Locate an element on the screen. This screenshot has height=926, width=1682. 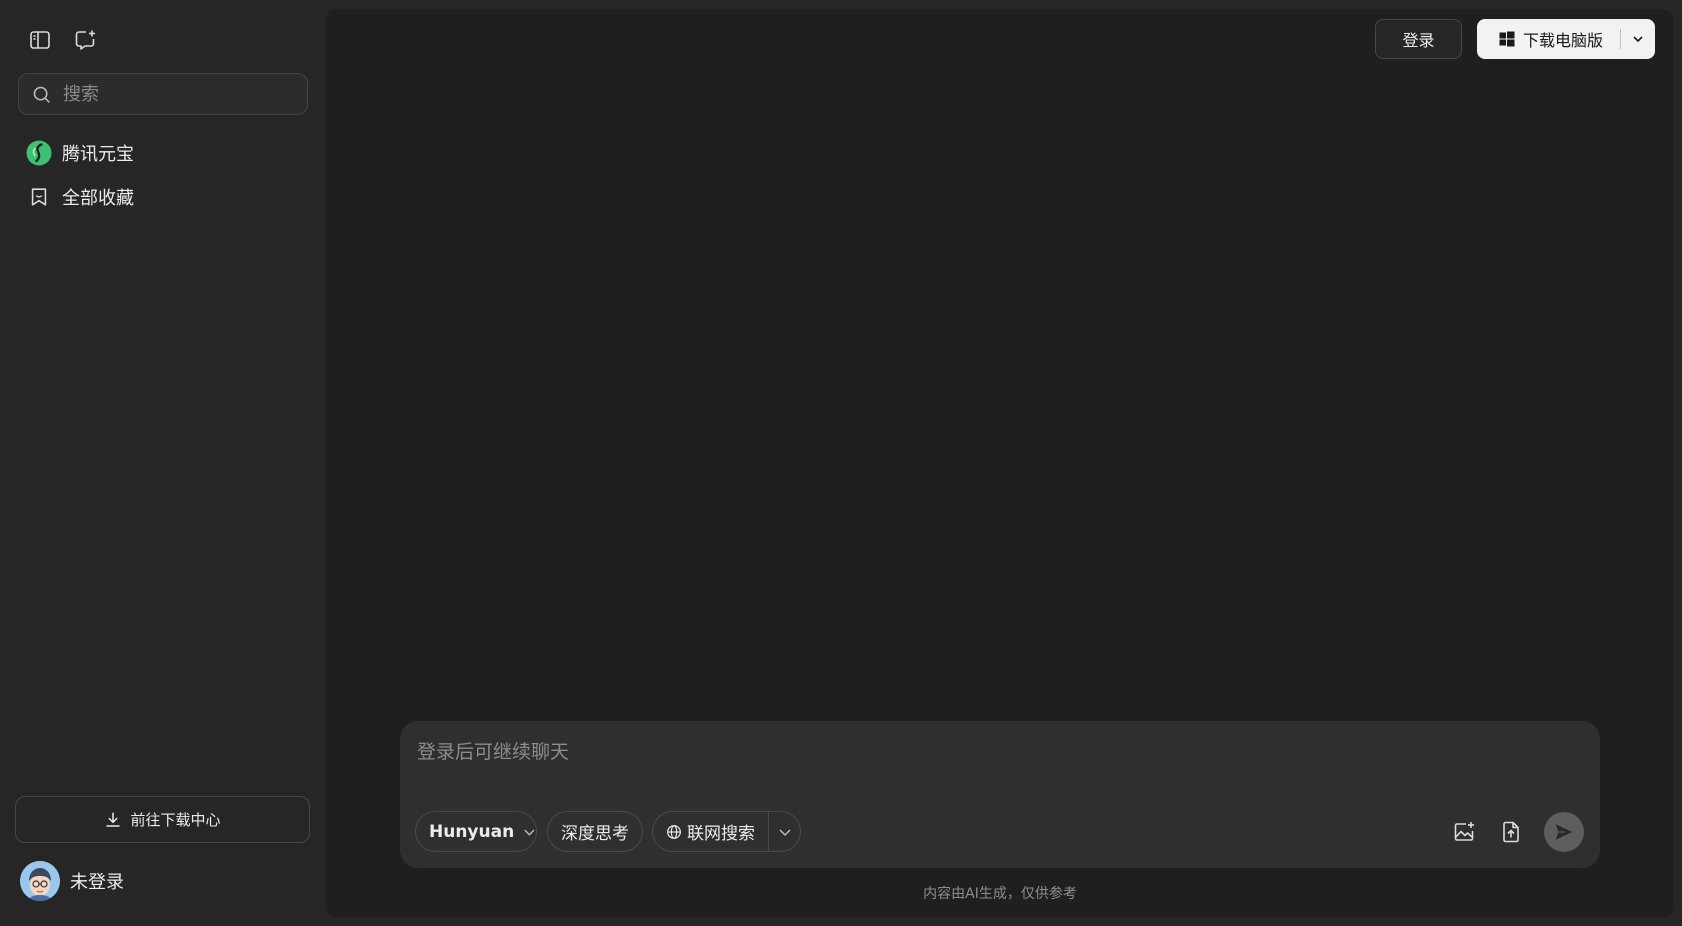
search-icon is located at coordinates (41, 94).